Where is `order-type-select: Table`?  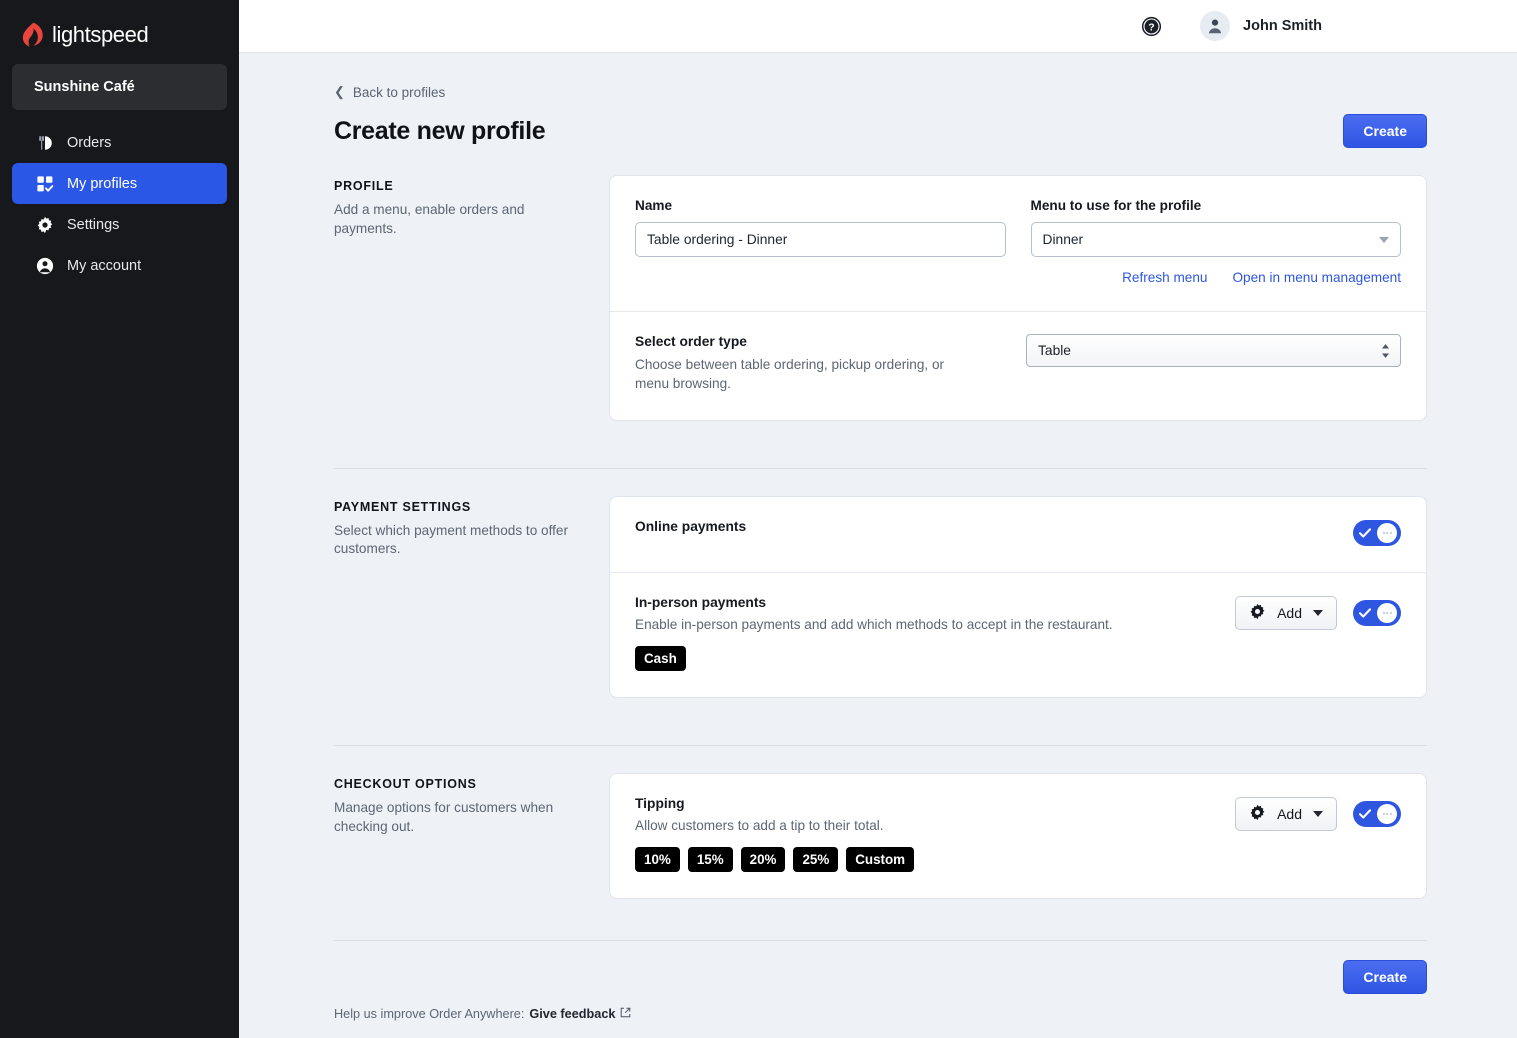
order-type-select: Table is located at coordinates (1213, 350).